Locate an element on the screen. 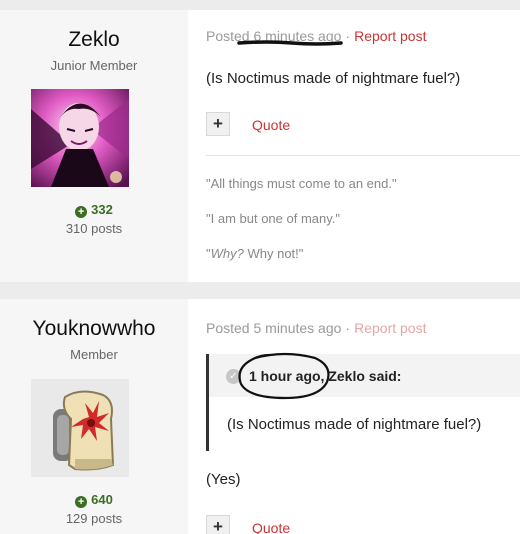 The image size is (520, 534). reputation-value: 332 is located at coordinates (102, 209).